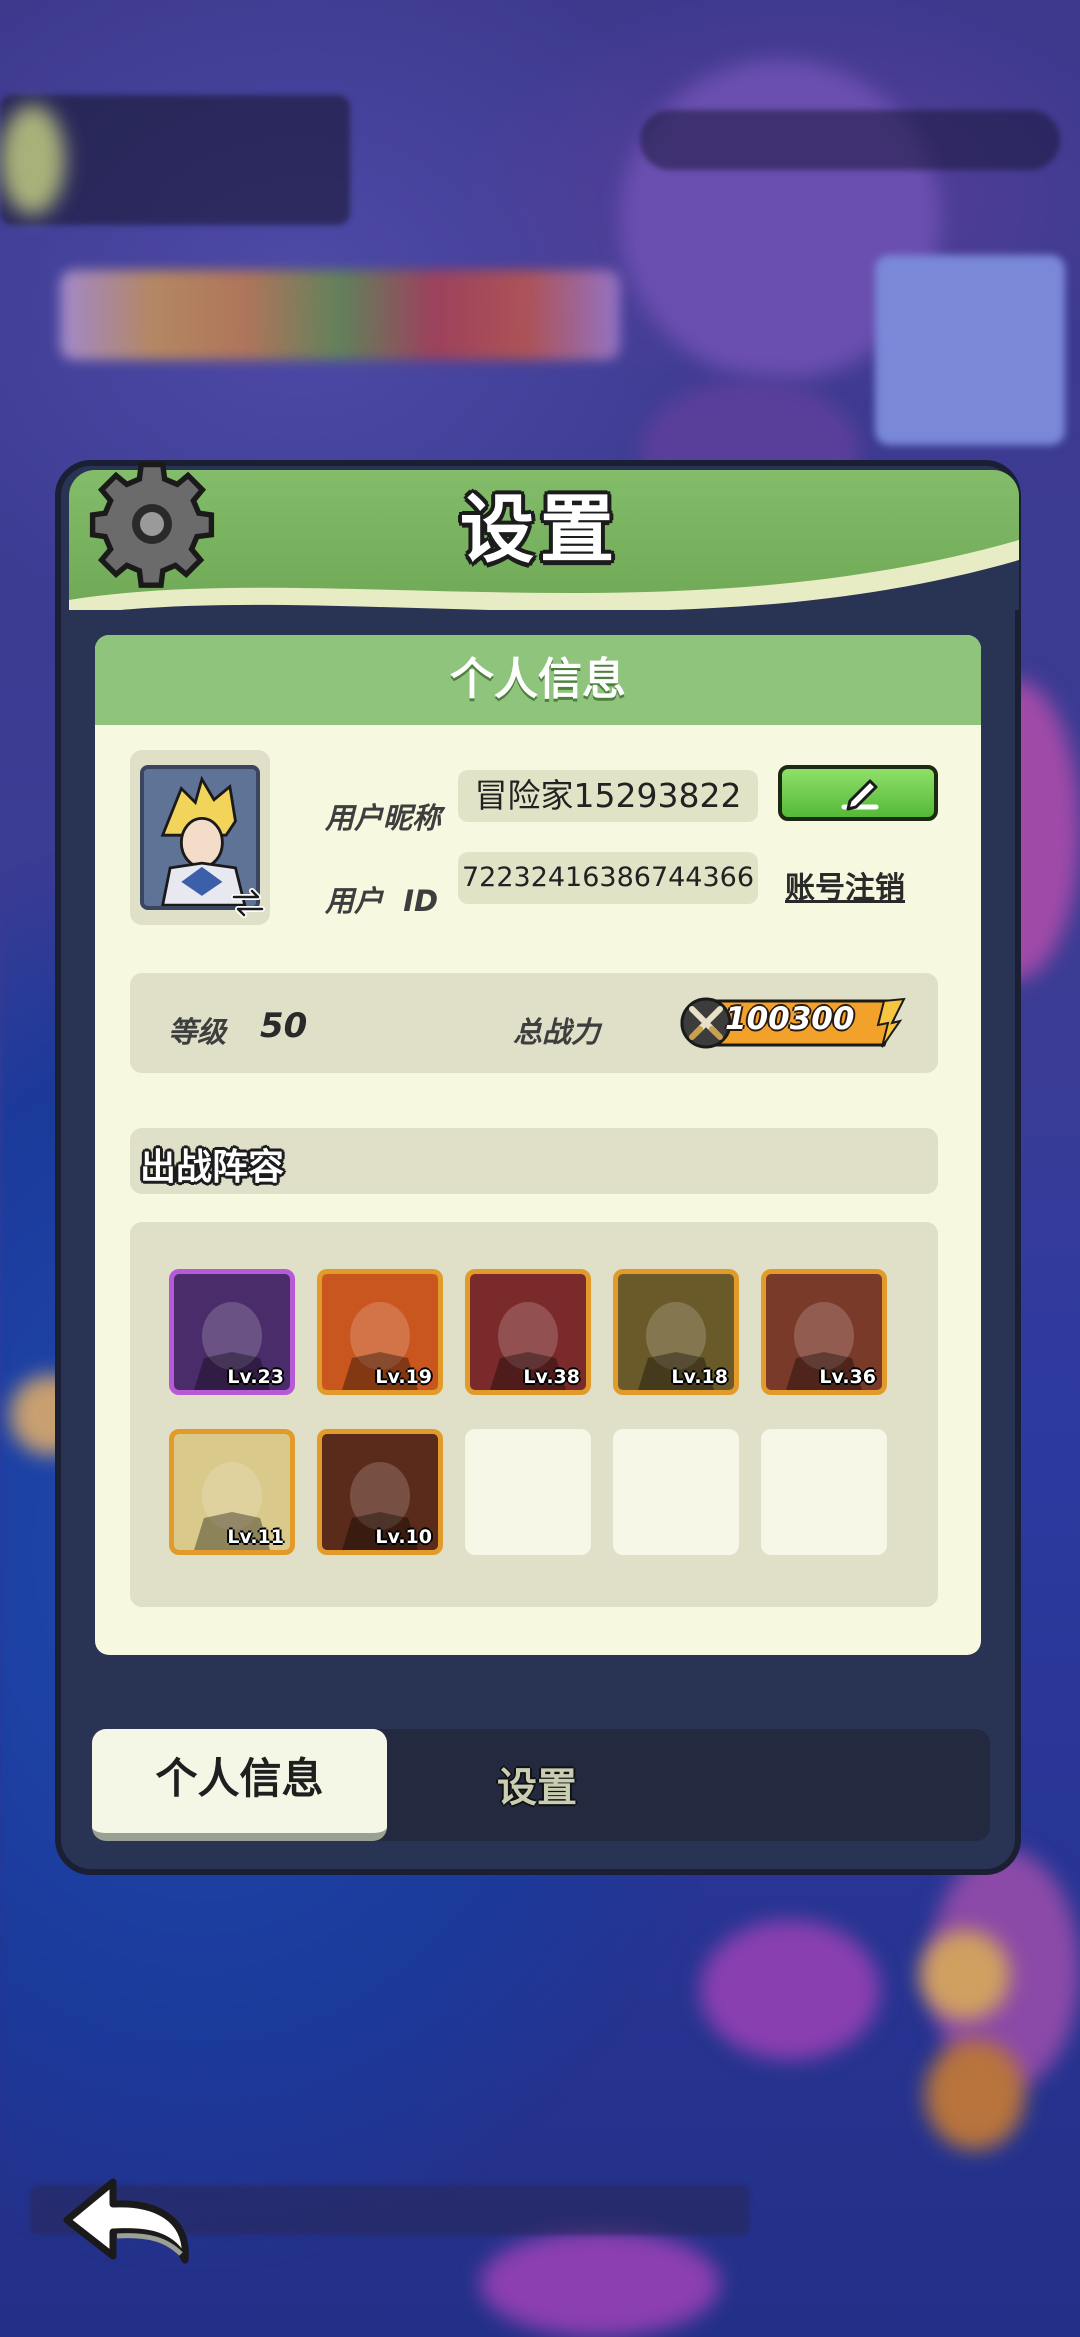 The height and width of the screenshot is (2337, 1080). What do you see at coordinates (232, 1332) in the screenshot?
I see `hero-slot: Lv.23` at bounding box center [232, 1332].